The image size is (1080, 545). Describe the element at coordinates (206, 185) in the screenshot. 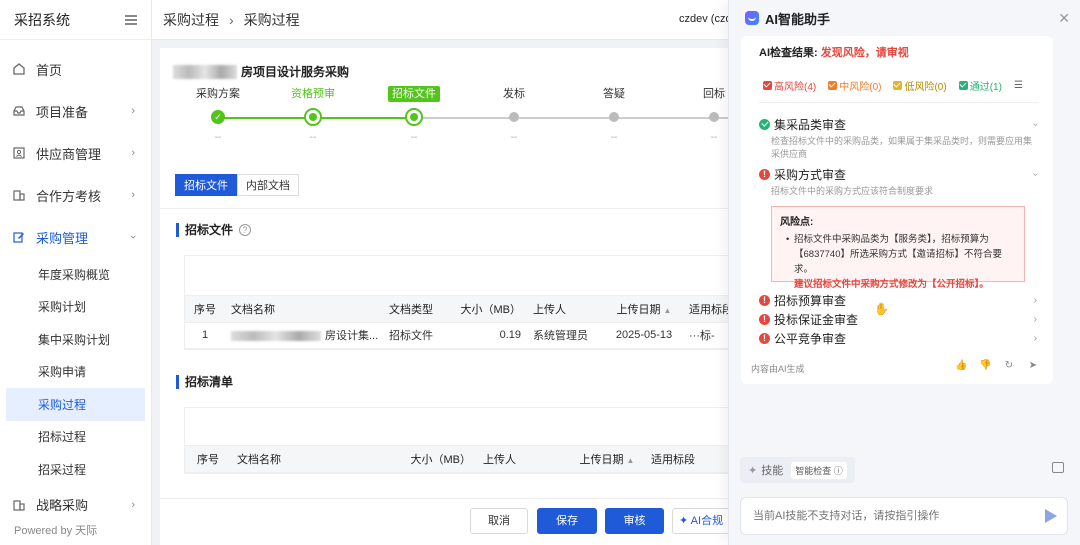

I see `tab-bid-docs: 招标文件` at that location.